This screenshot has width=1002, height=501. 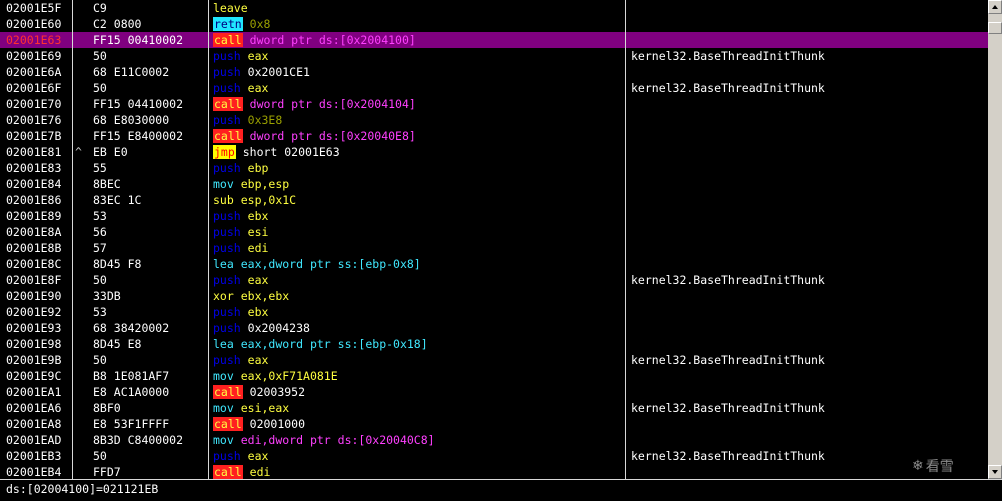 I want to click on row-instruction: call 02001000, so click(x=259, y=424).